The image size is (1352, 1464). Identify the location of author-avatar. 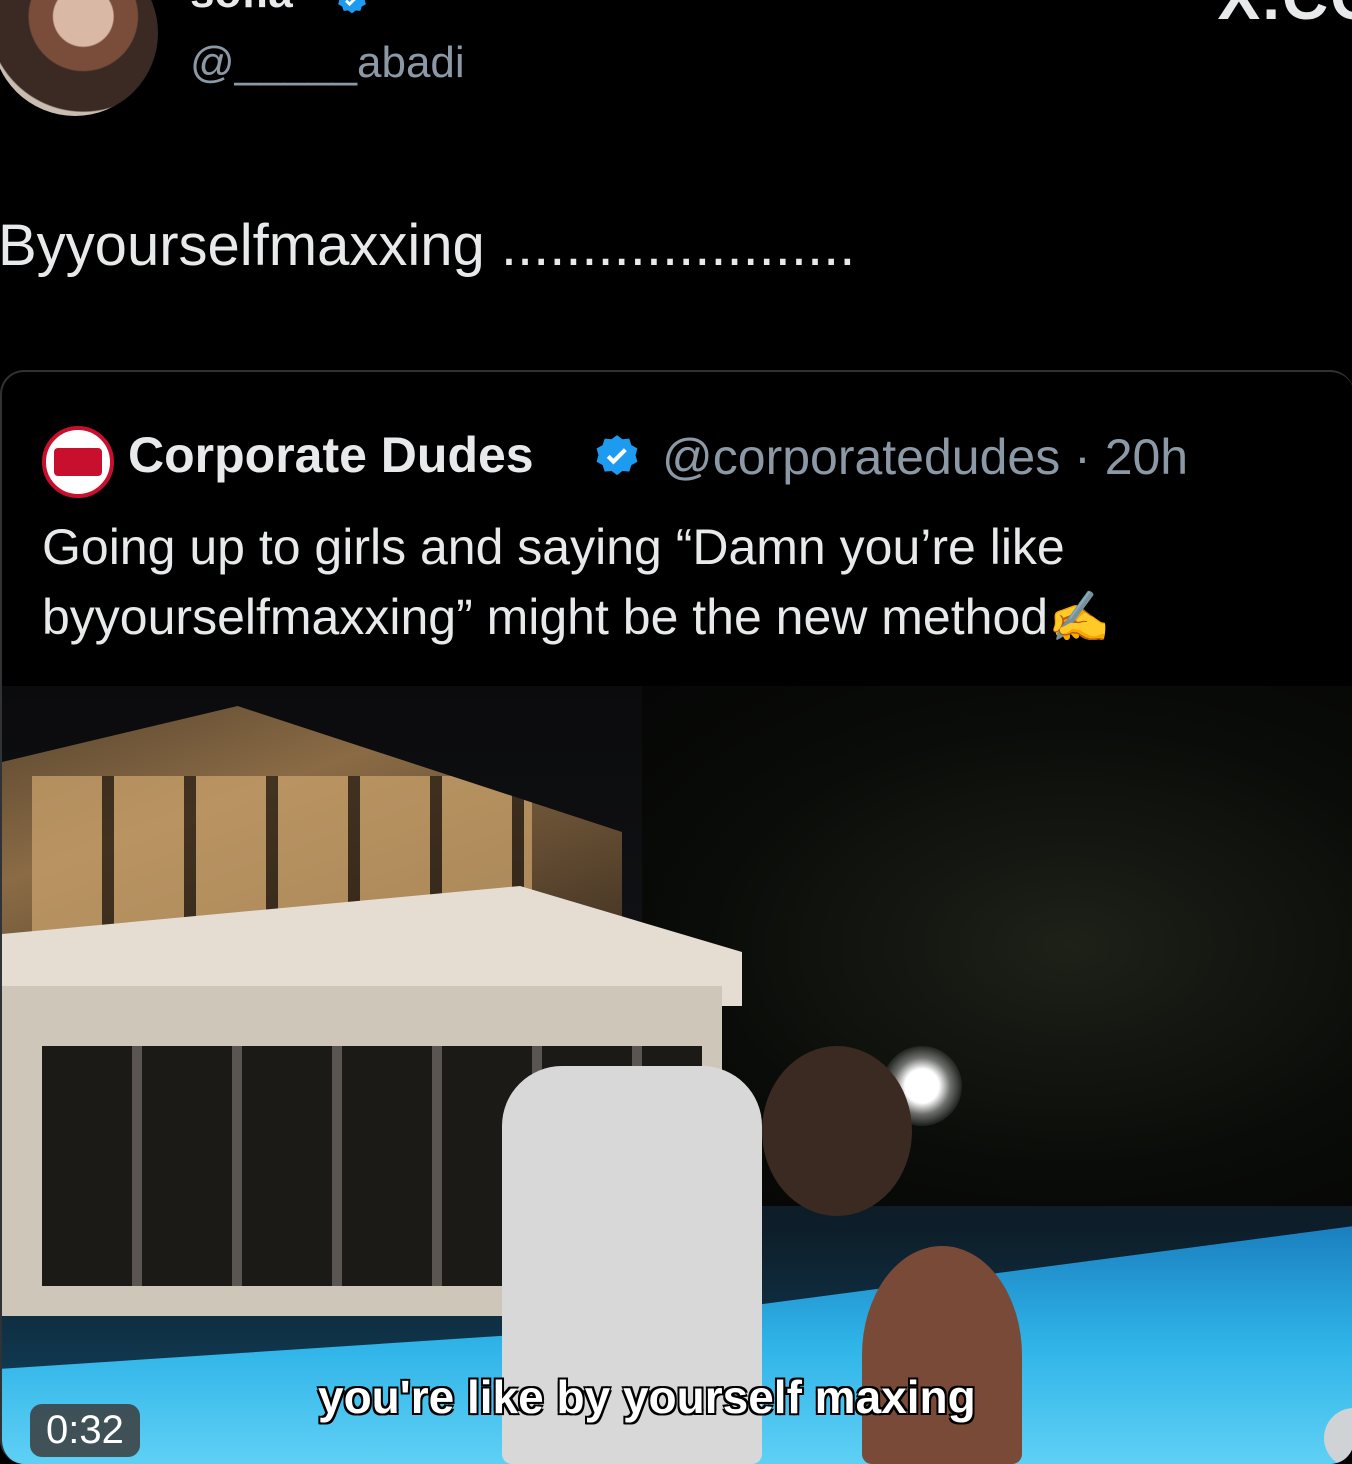
(79, 58).